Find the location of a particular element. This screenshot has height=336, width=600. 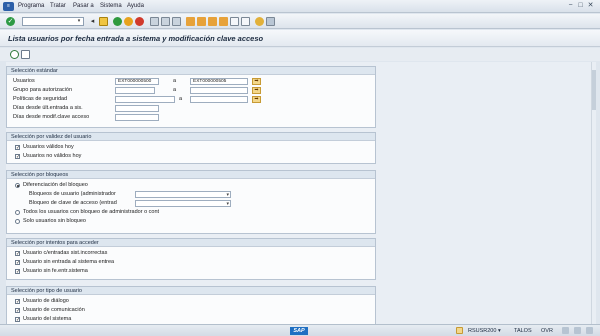

group-header: Selección estándar is located at coordinates (191, 71).